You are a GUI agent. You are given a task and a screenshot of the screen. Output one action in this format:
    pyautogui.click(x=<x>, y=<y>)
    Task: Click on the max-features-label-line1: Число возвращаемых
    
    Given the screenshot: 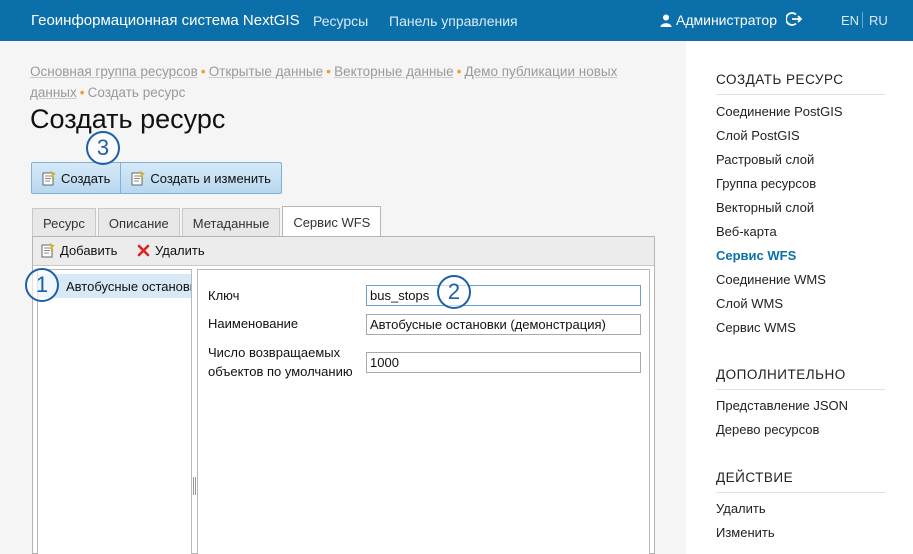 What is the action you would take?
    pyautogui.click(x=274, y=352)
    